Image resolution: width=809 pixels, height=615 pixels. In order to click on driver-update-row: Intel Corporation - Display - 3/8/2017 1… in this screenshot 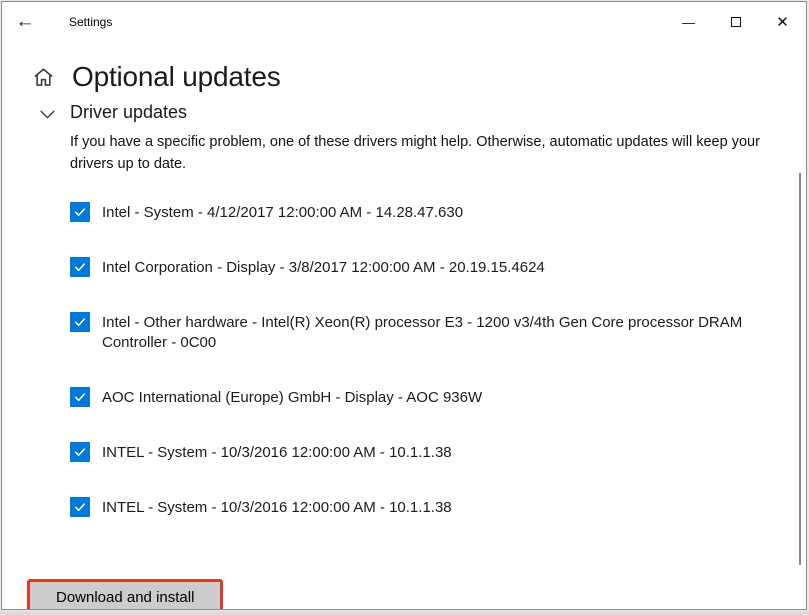, I will do `click(404, 267)`.